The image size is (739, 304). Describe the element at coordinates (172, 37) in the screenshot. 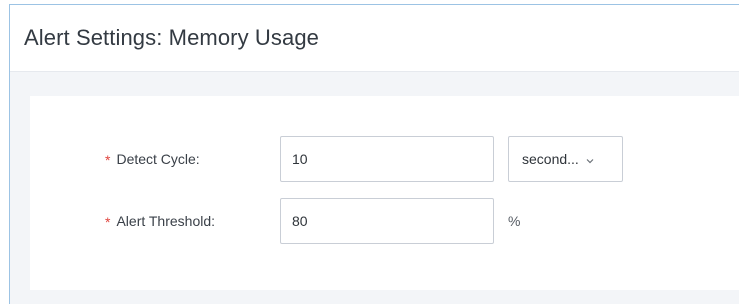

I see `dialog-title: Alert Settings: Memory Usage` at that location.